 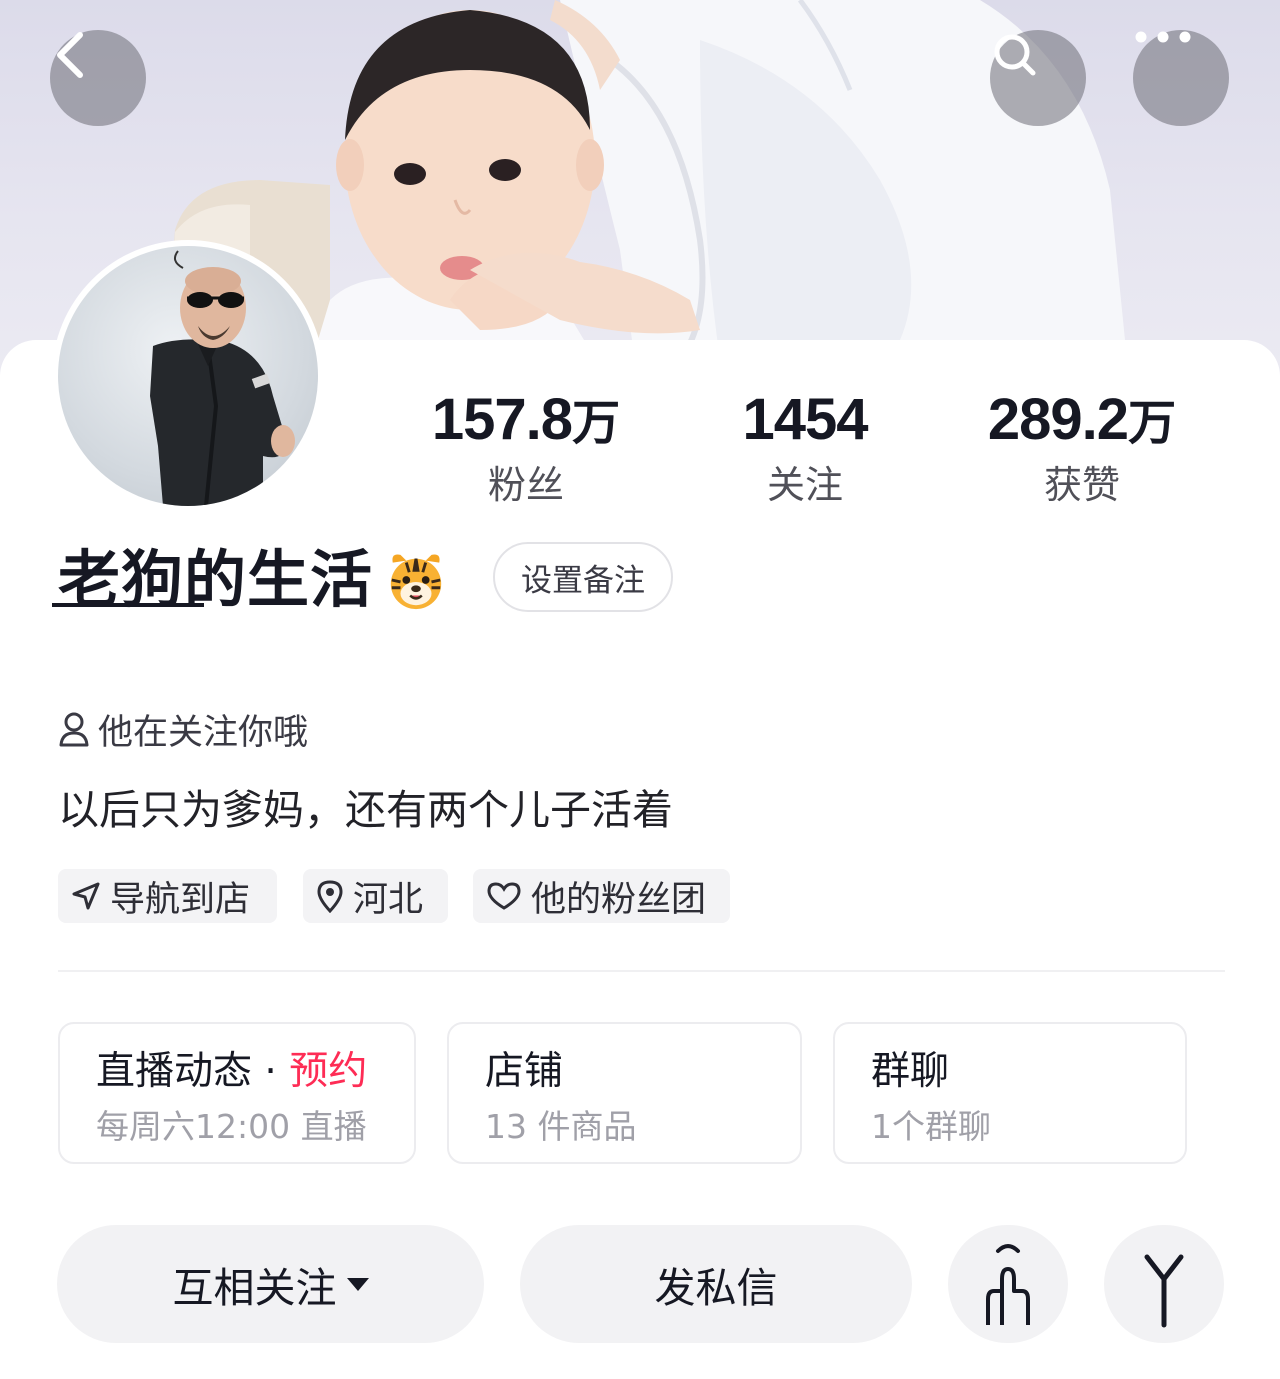 I want to click on chevron-left-icon, so click(x=70, y=55).